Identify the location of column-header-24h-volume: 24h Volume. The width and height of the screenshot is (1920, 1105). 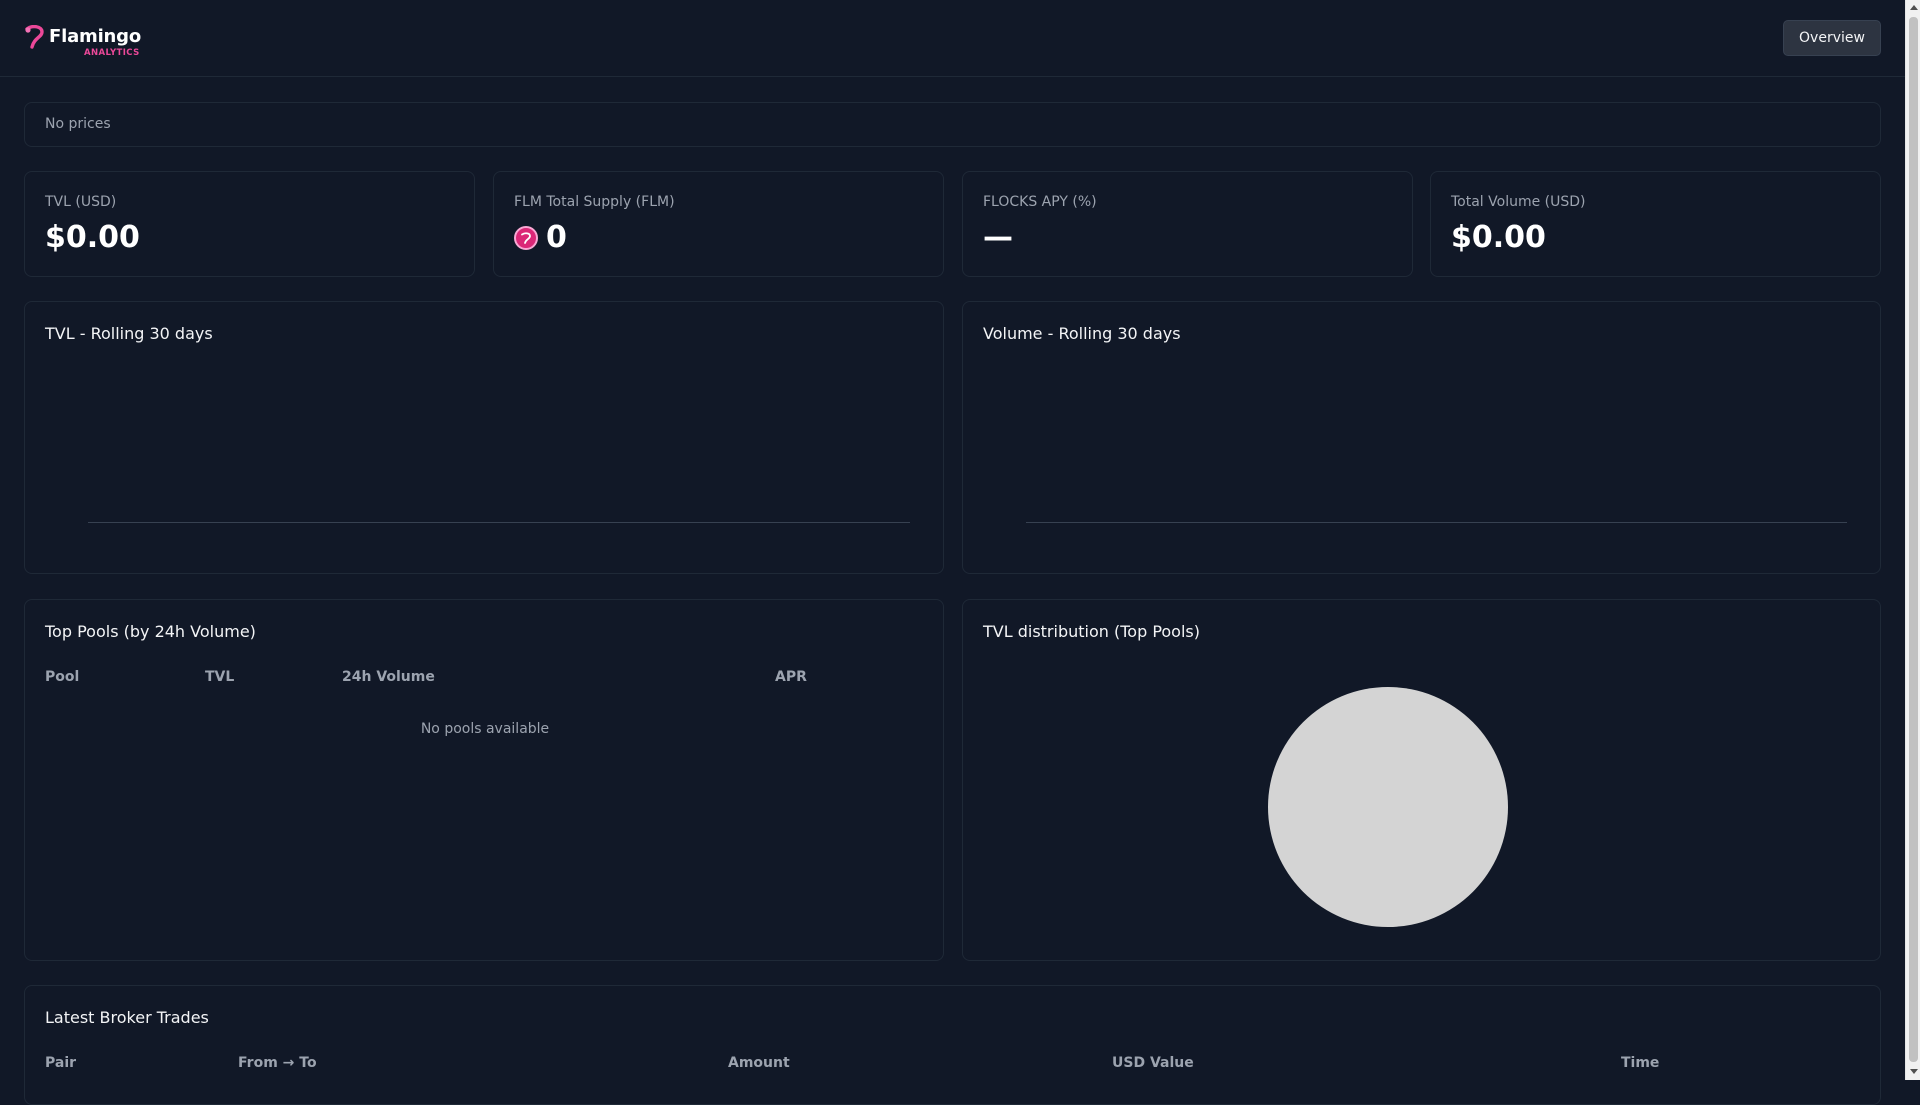
(388, 677).